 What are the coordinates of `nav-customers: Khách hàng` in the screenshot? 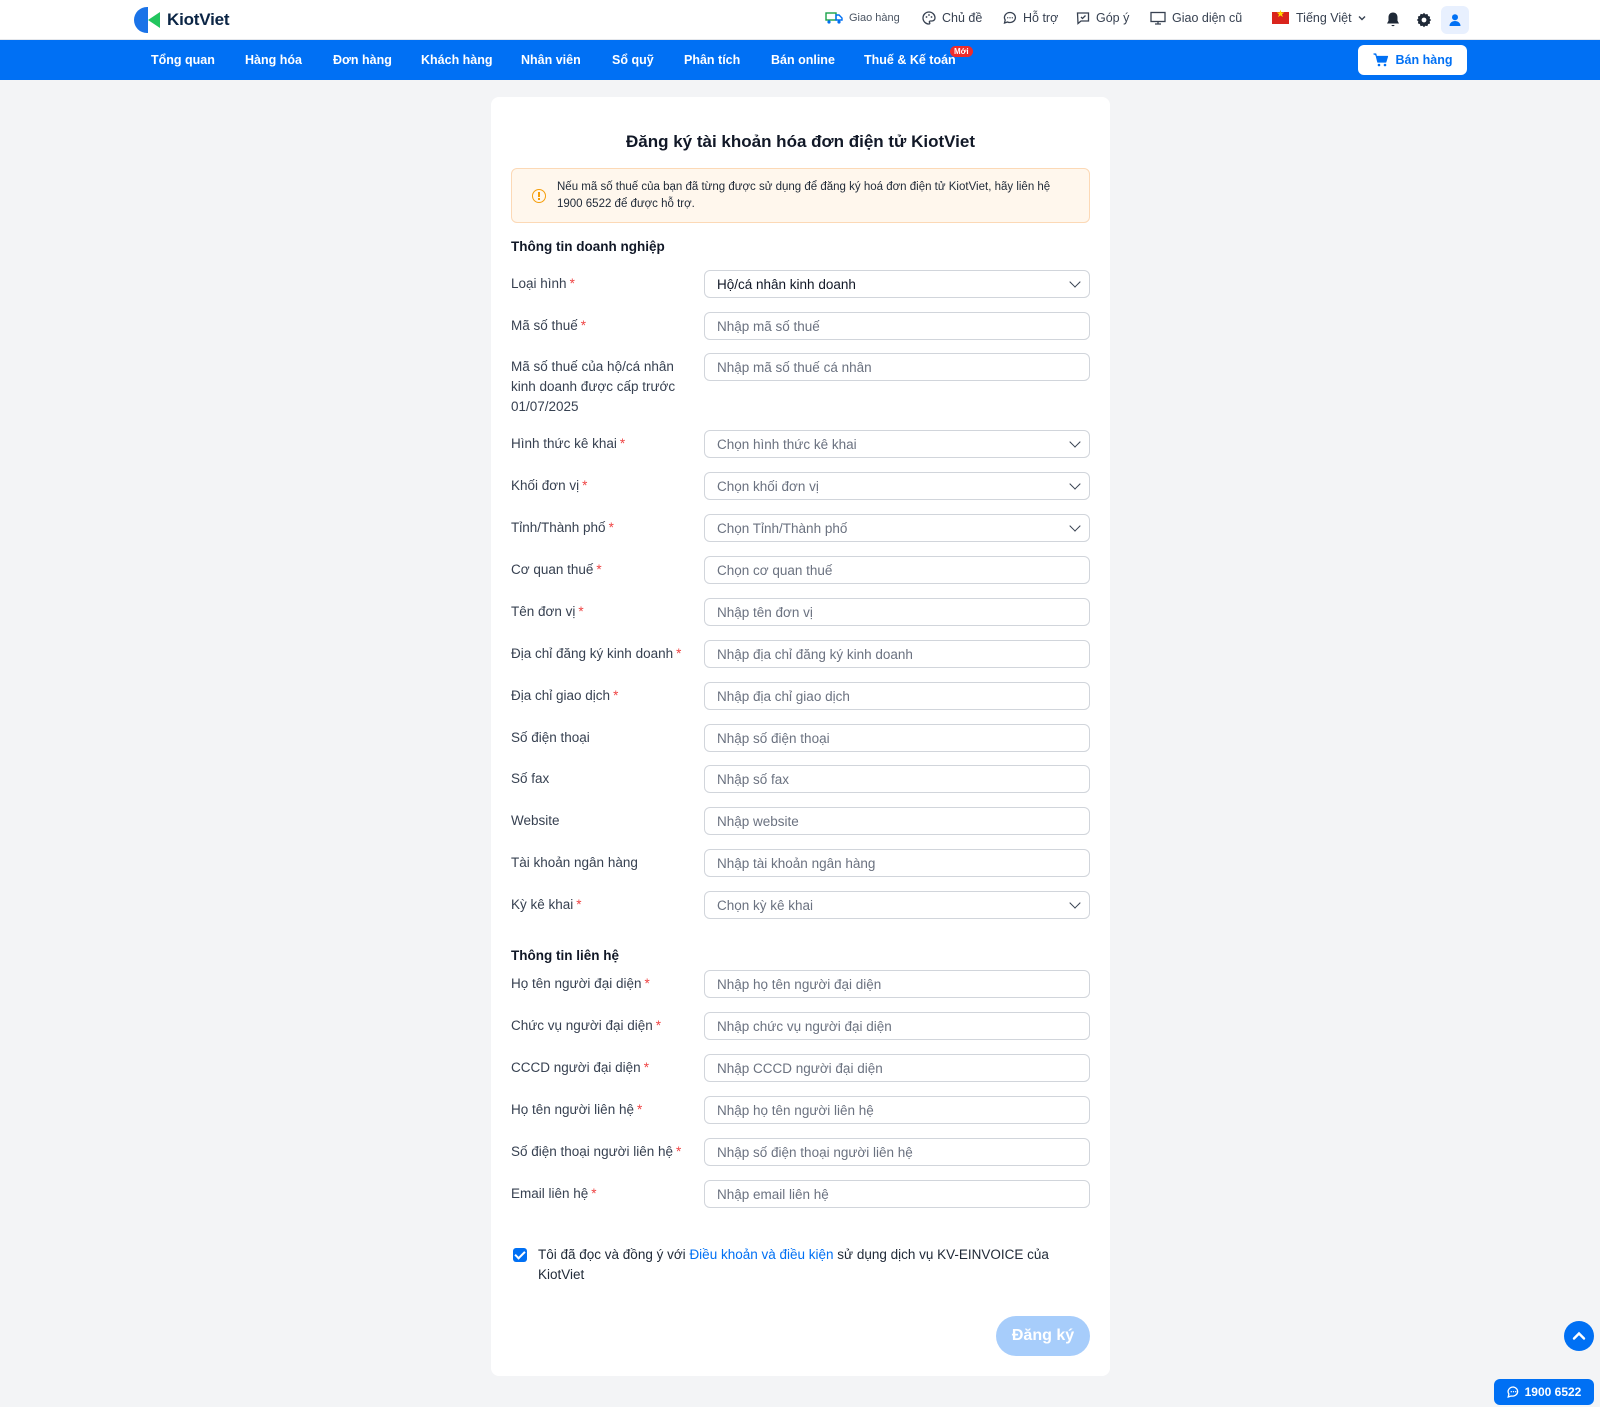 It's located at (457, 60).